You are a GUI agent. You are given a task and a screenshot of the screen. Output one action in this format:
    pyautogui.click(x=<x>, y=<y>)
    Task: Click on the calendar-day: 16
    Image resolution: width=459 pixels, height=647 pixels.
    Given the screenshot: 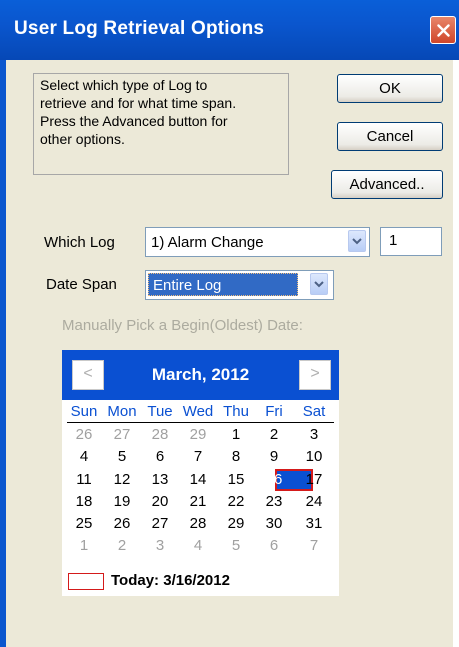 What is the action you would take?
    pyautogui.click(x=274, y=479)
    